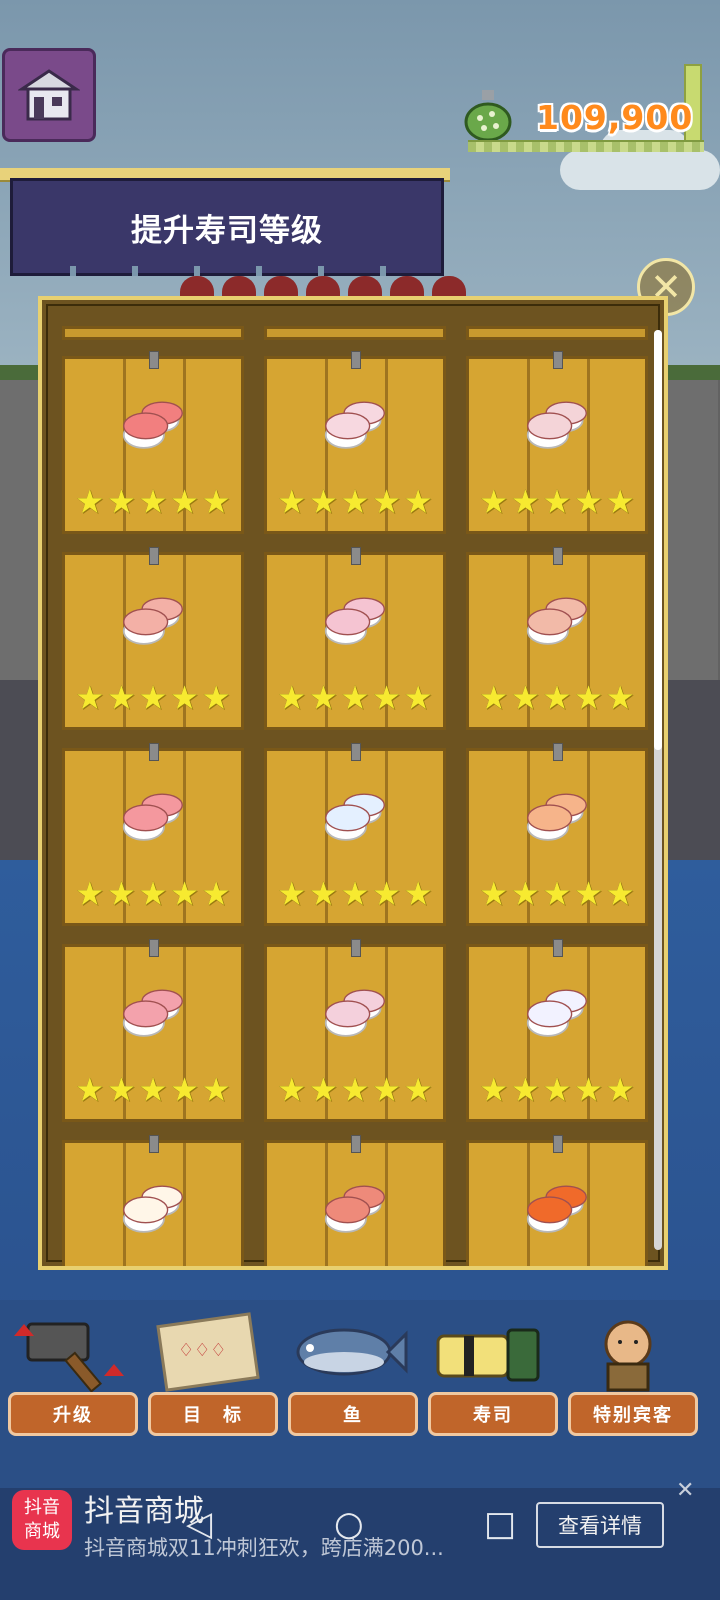  What do you see at coordinates (355, 333) in the screenshot?
I see `card-partial` at bounding box center [355, 333].